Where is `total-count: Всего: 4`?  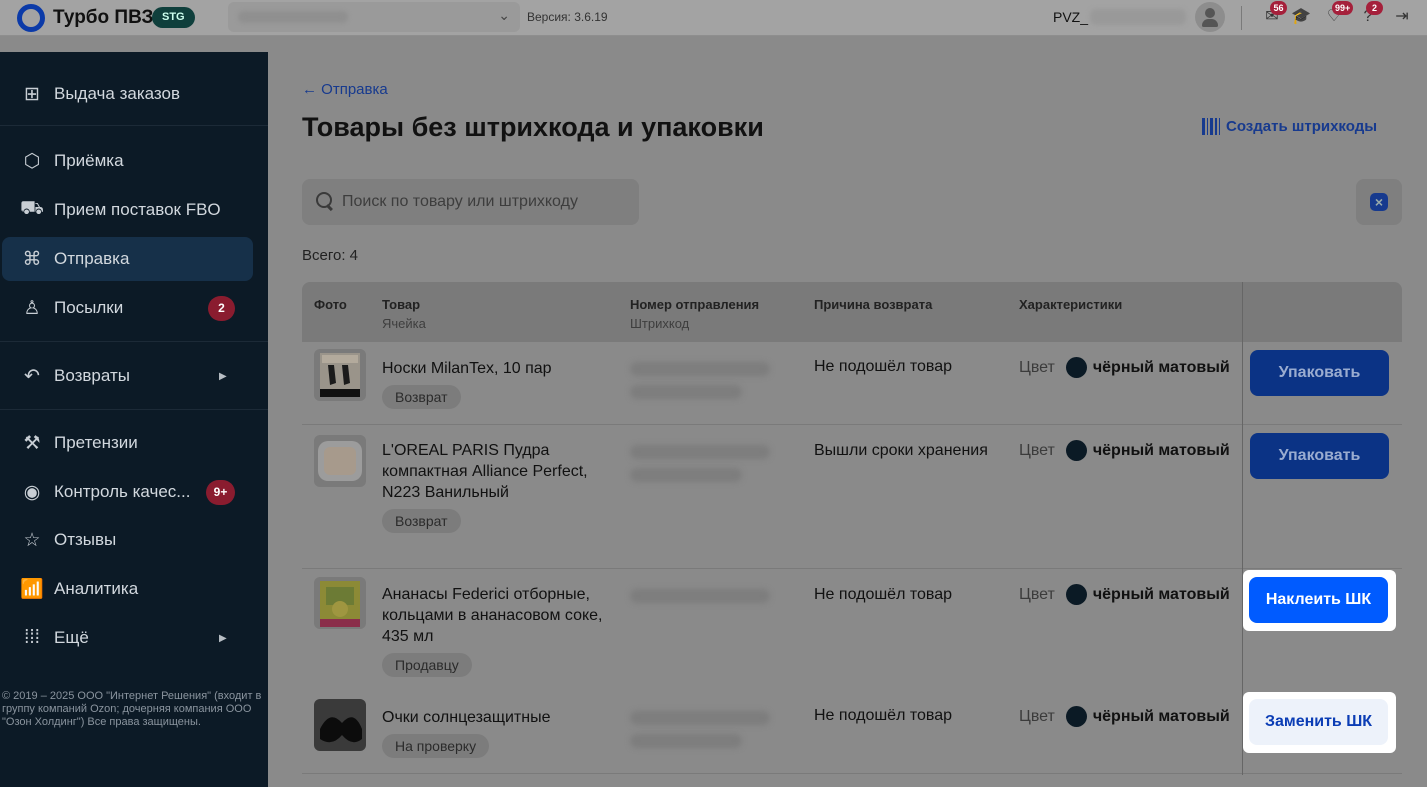
total-count: Всего: 4 is located at coordinates (330, 255).